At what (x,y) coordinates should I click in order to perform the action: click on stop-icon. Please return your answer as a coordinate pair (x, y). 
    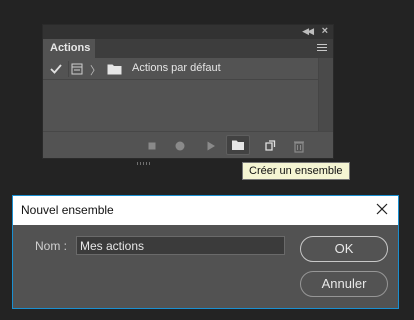
    Looking at the image, I should click on (152, 146).